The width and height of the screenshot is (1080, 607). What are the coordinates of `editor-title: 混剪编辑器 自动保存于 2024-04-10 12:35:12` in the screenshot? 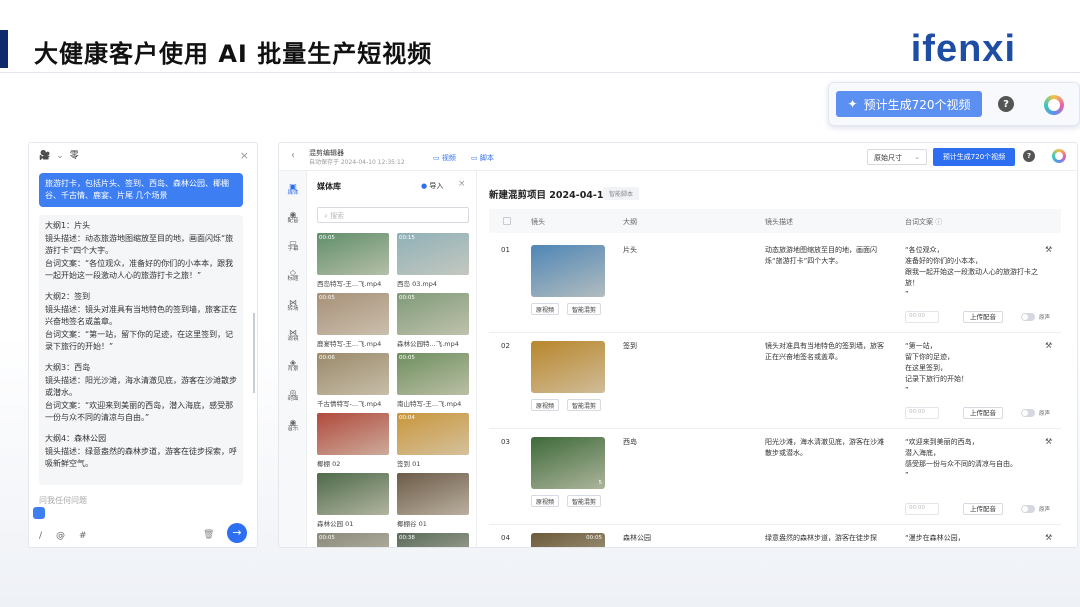 It's located at (357, 157).